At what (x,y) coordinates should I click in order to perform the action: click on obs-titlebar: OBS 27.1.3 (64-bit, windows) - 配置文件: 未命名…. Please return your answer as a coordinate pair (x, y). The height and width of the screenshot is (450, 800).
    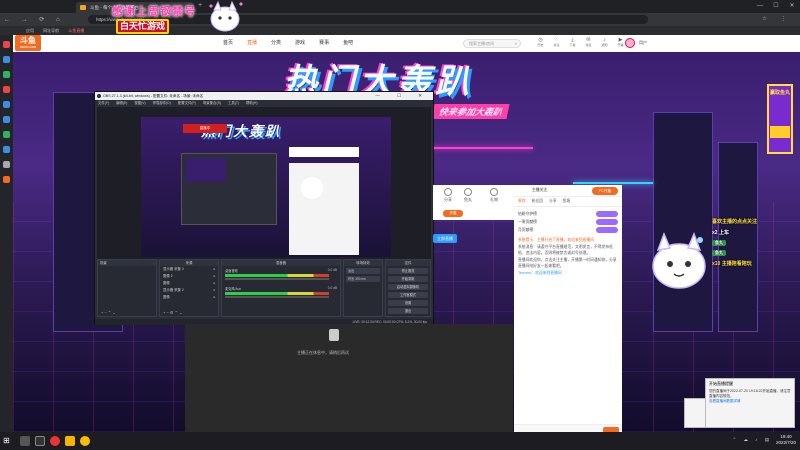
    Looking at the image, I should click on (264, 96).